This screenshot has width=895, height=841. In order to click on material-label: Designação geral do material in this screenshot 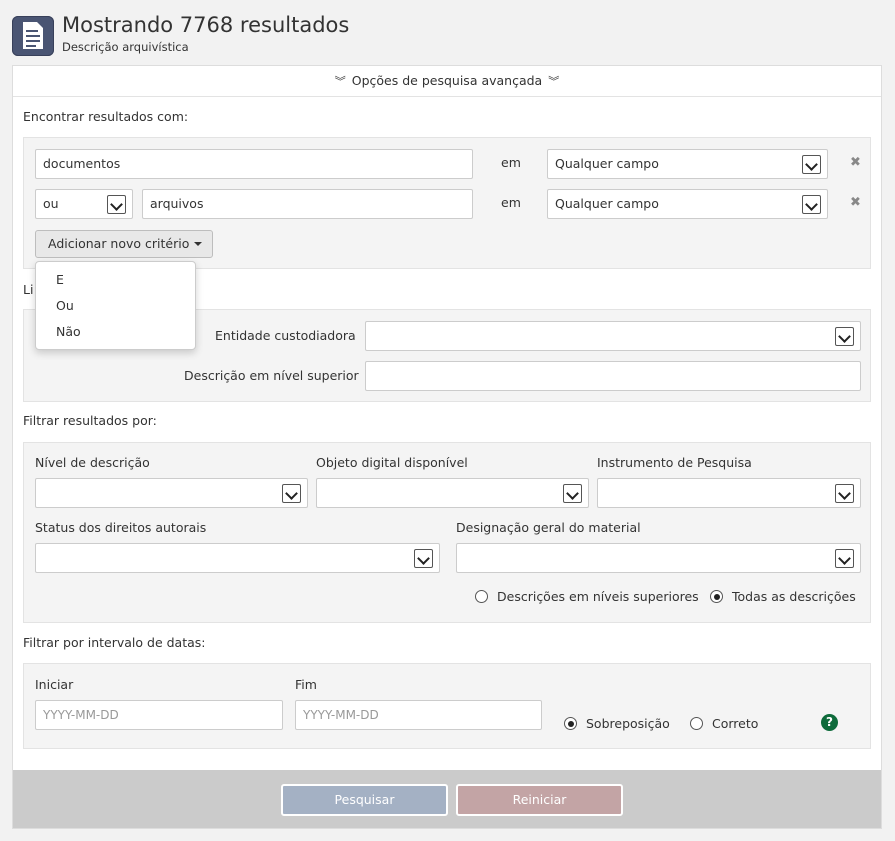, I will do `click(548, 527)`.